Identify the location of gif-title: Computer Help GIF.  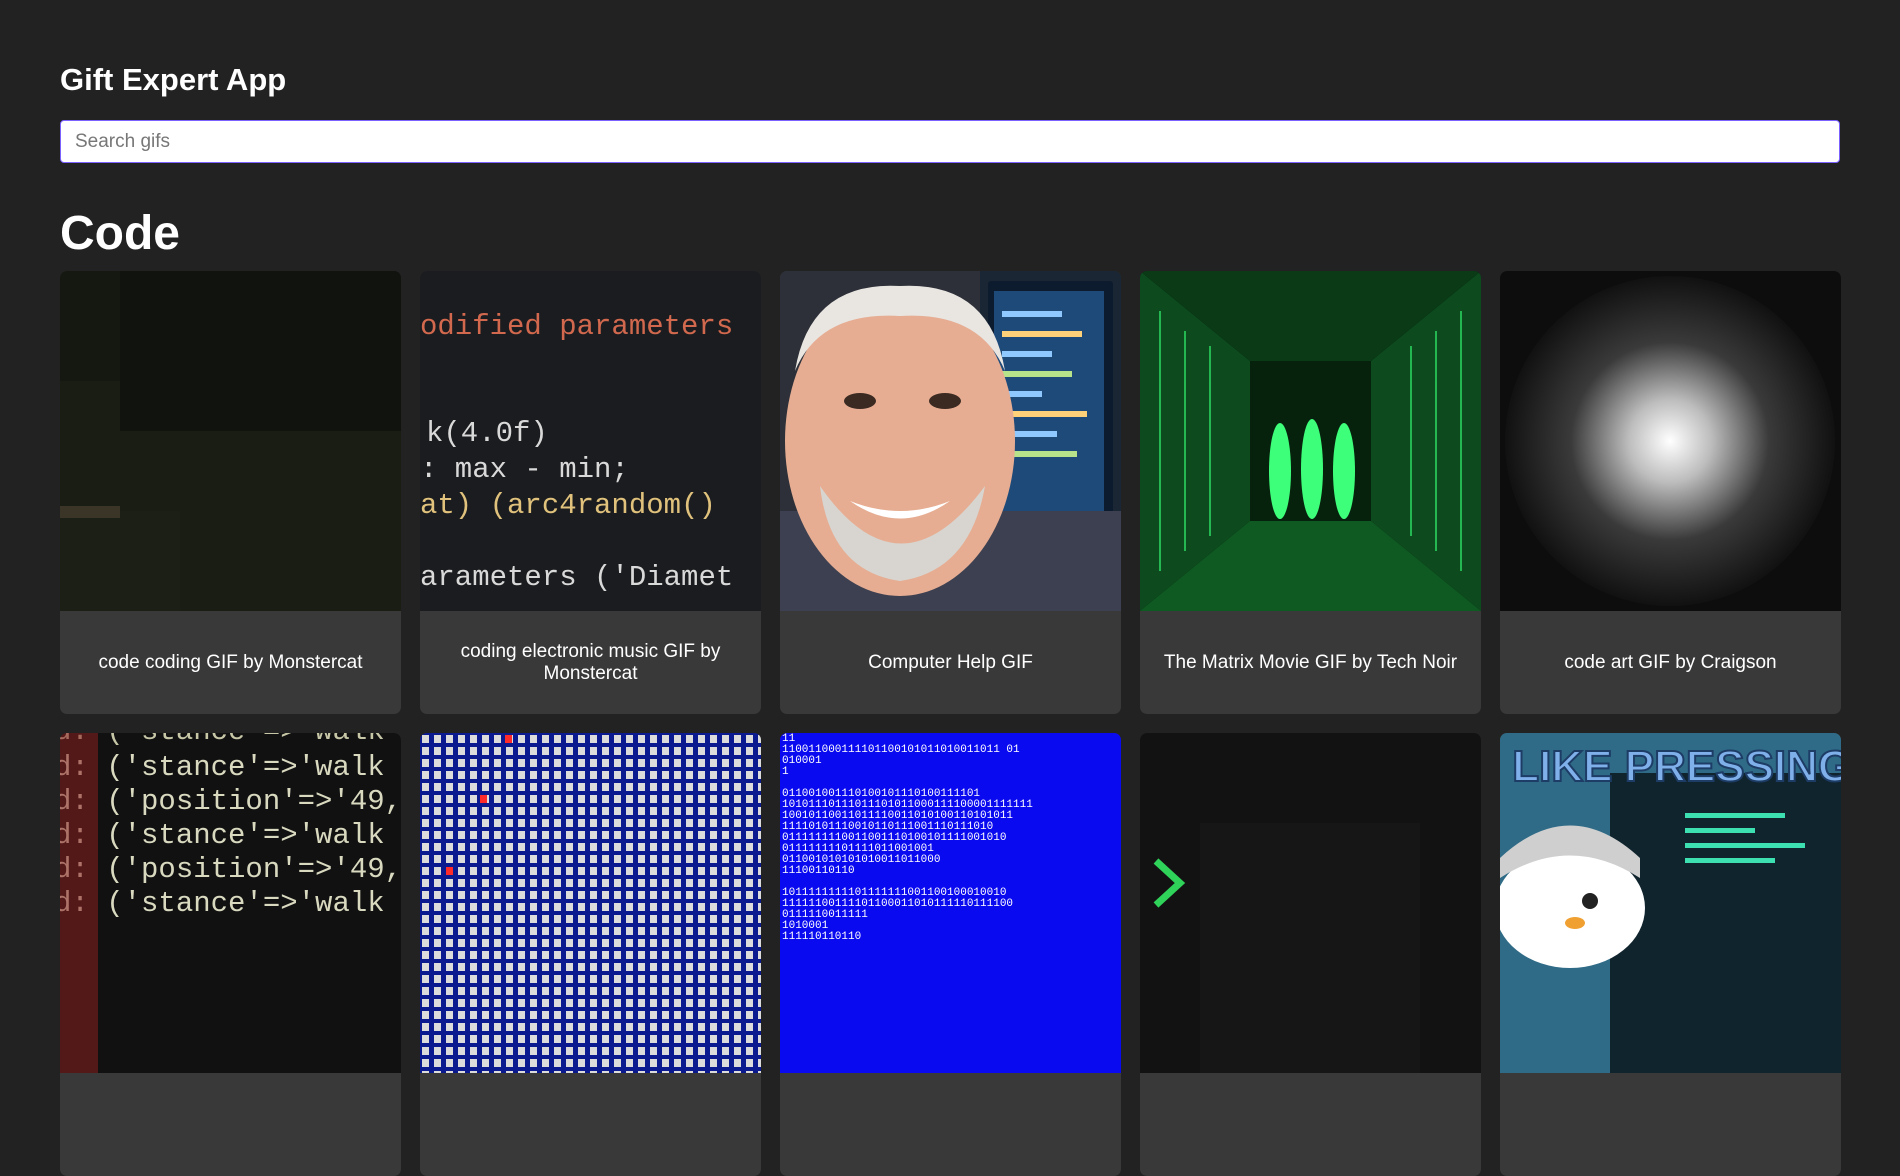
(950, 662).